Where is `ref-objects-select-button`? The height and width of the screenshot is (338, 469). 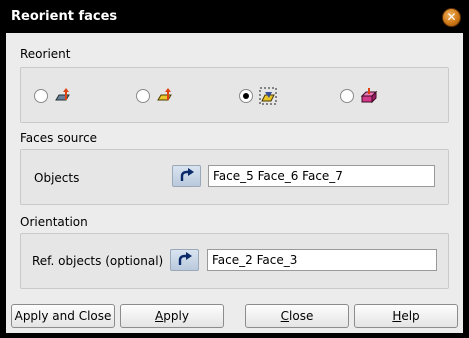
ref-objects-select-button is located at coordinates (184, 260).